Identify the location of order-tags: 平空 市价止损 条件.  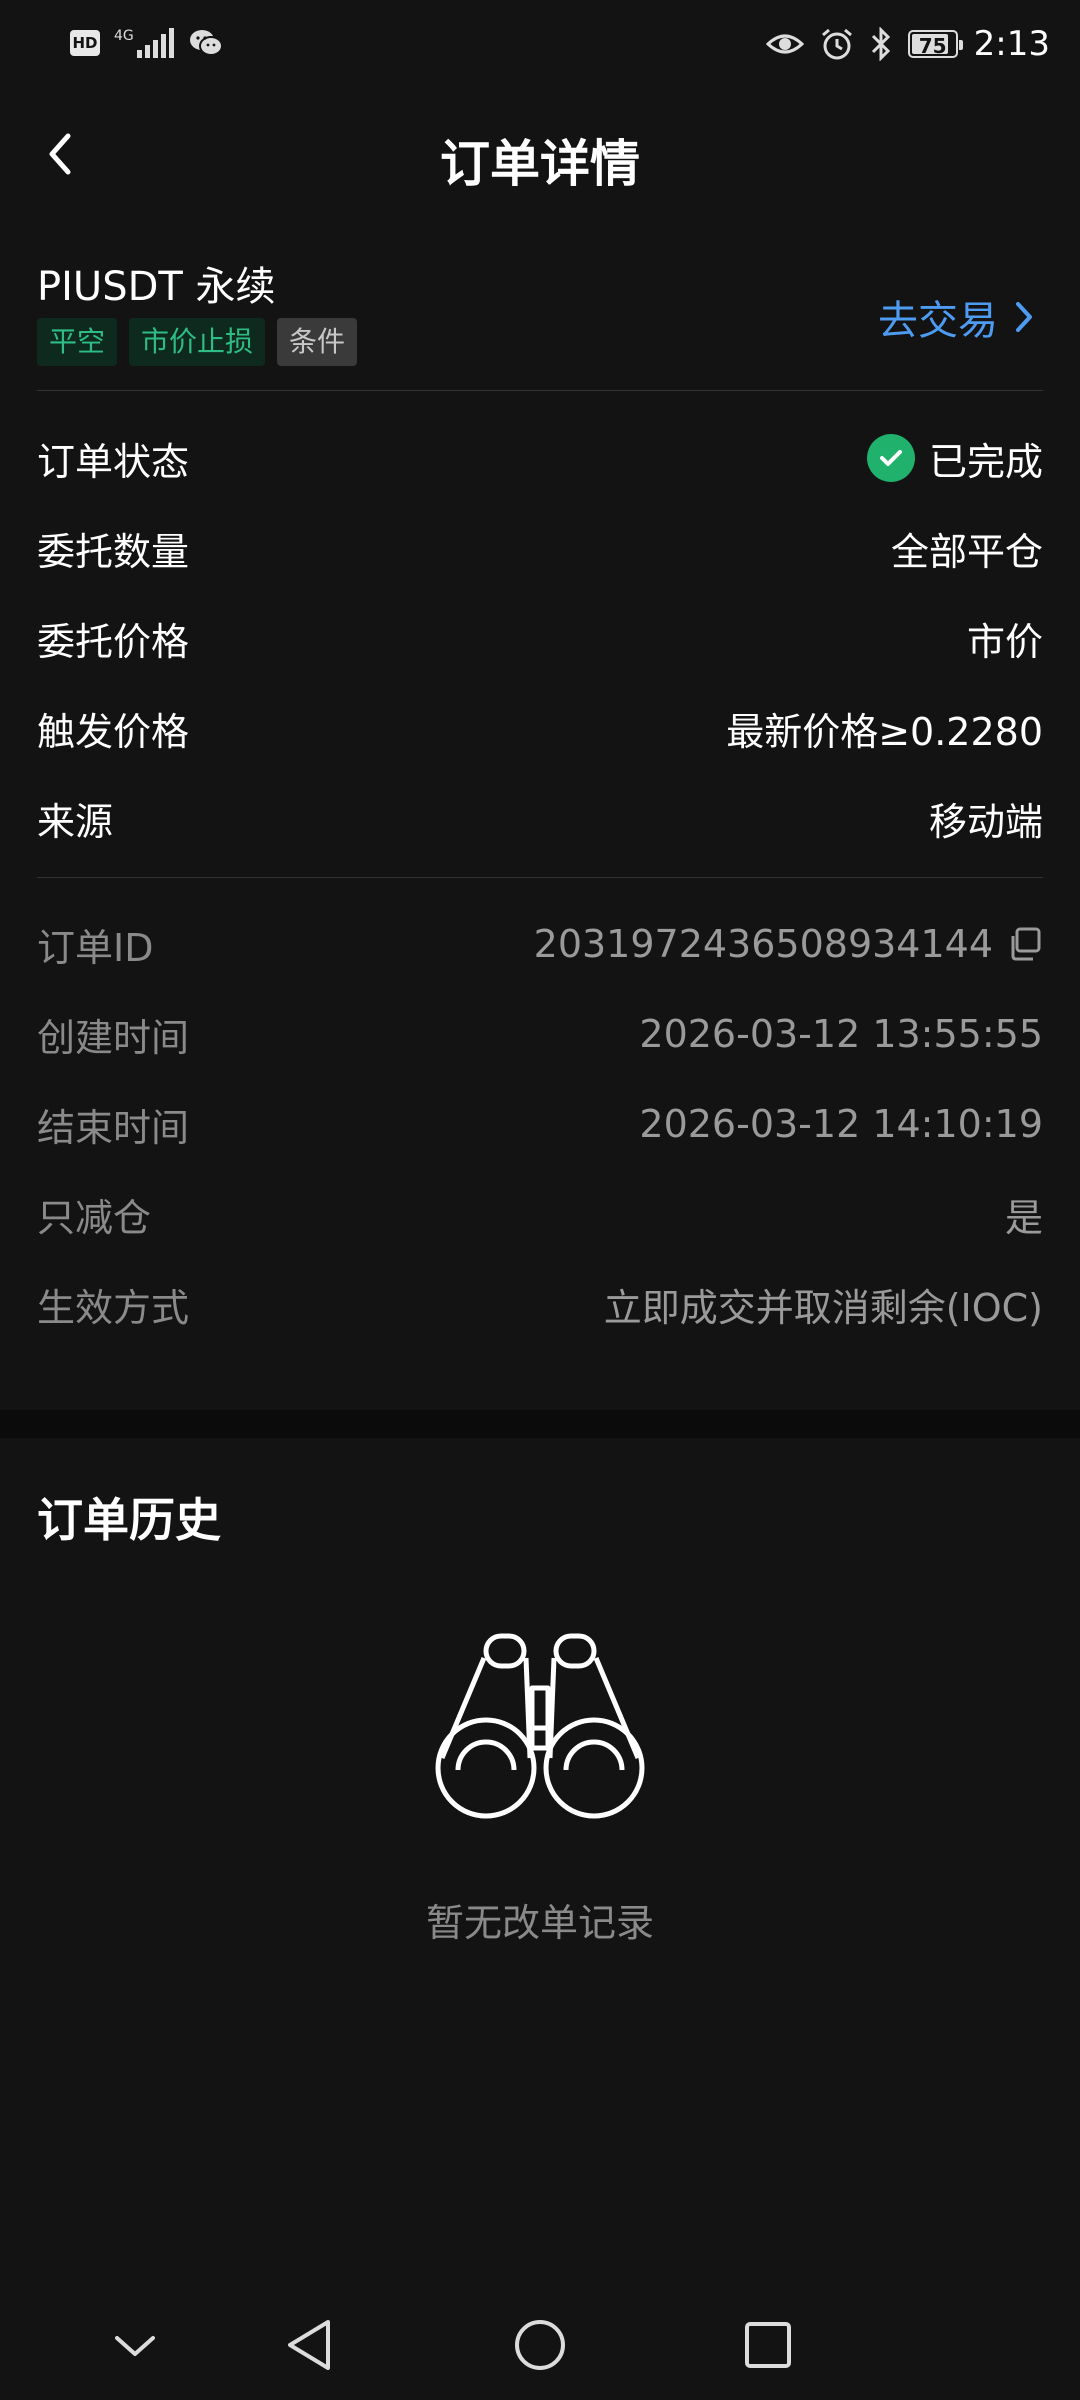
(197, 342).